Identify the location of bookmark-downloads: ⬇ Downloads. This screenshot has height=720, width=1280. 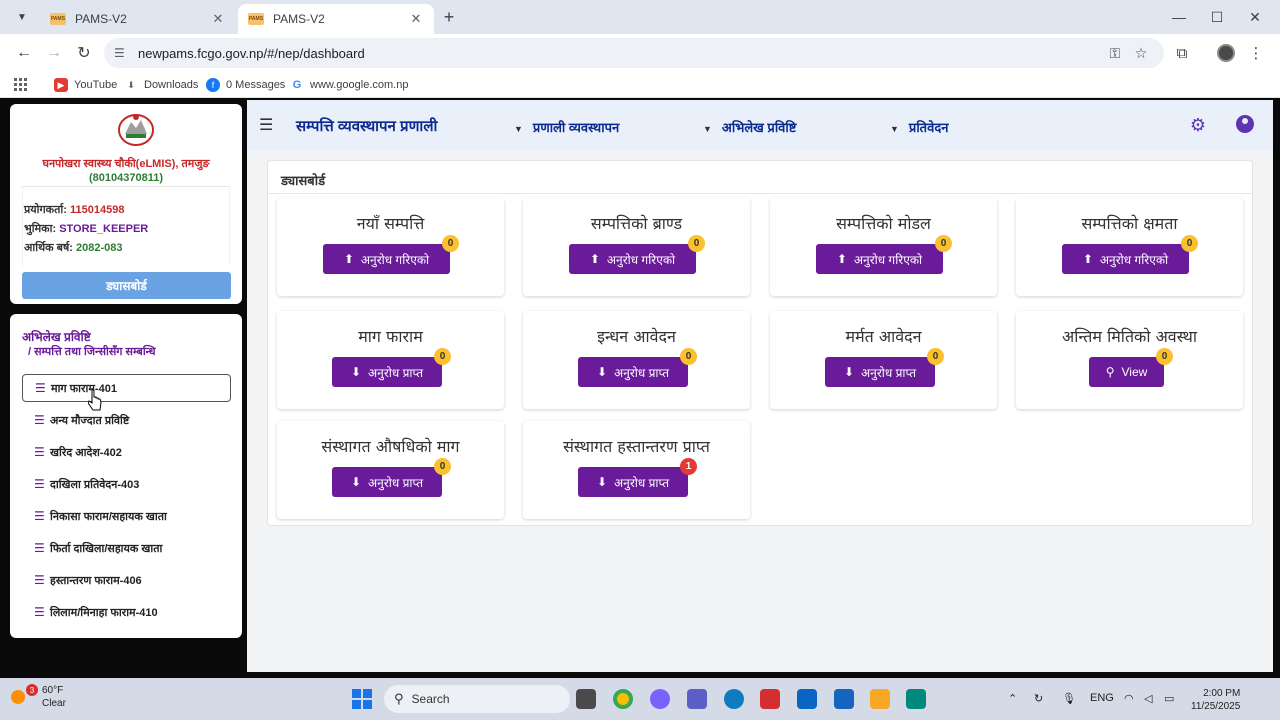
(161, 85).